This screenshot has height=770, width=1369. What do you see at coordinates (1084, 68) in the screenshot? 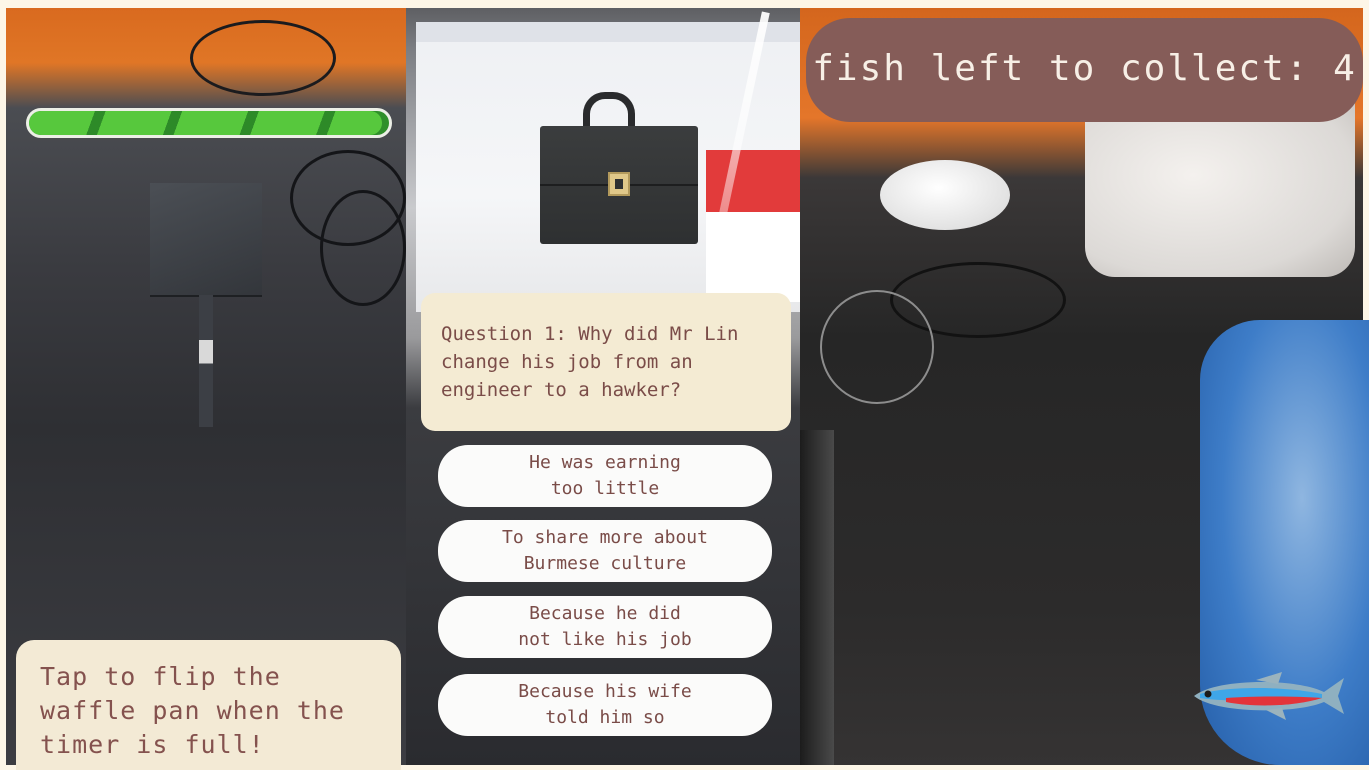
I see `fish-counter-text: fish left to collect: 4` at bounding box center [1084, 68].